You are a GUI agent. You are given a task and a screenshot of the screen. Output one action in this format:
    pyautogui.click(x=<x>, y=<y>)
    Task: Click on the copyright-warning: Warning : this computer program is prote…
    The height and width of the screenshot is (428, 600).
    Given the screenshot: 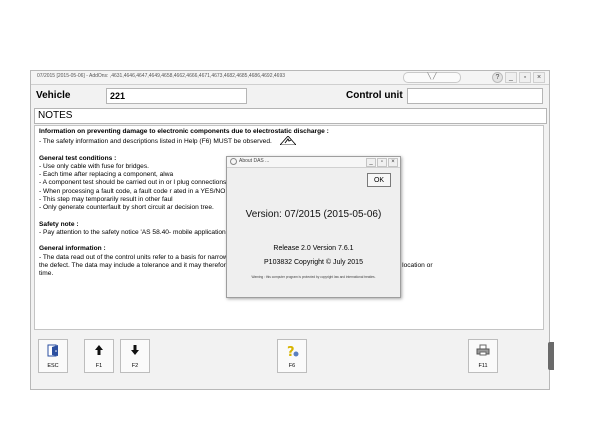 What is the action you would take?
    pyautogui.click(x=313, y=277)
    